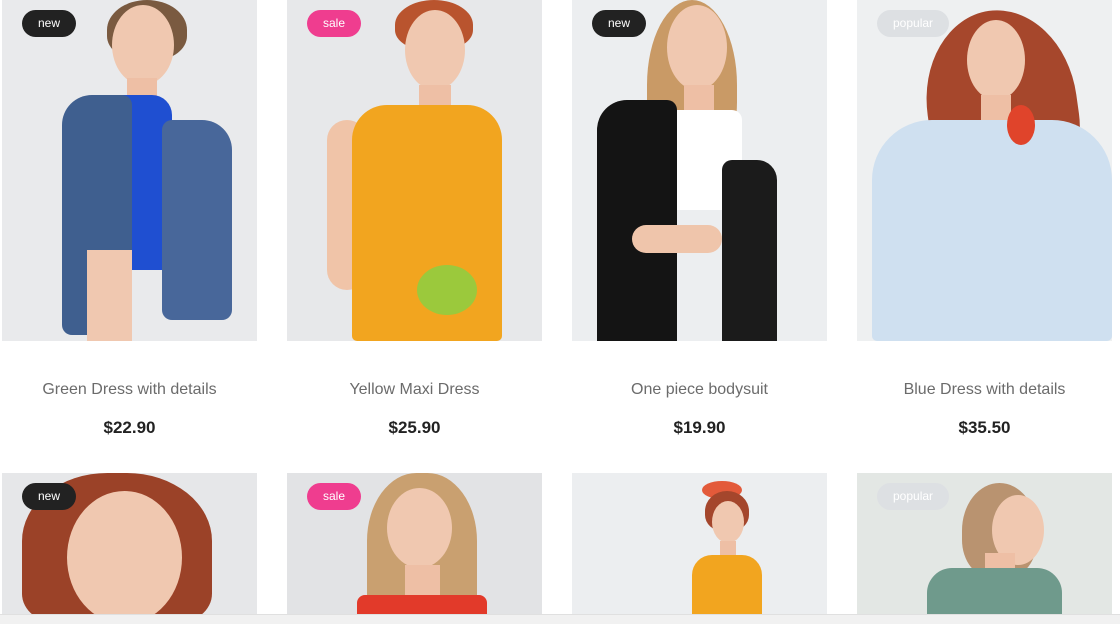 The height and width of the screenshot is (624, 1120). What do you see at coordinates (129, 548) in the screenshot?
I see `product-card: new` at bounding box center [129, 548].